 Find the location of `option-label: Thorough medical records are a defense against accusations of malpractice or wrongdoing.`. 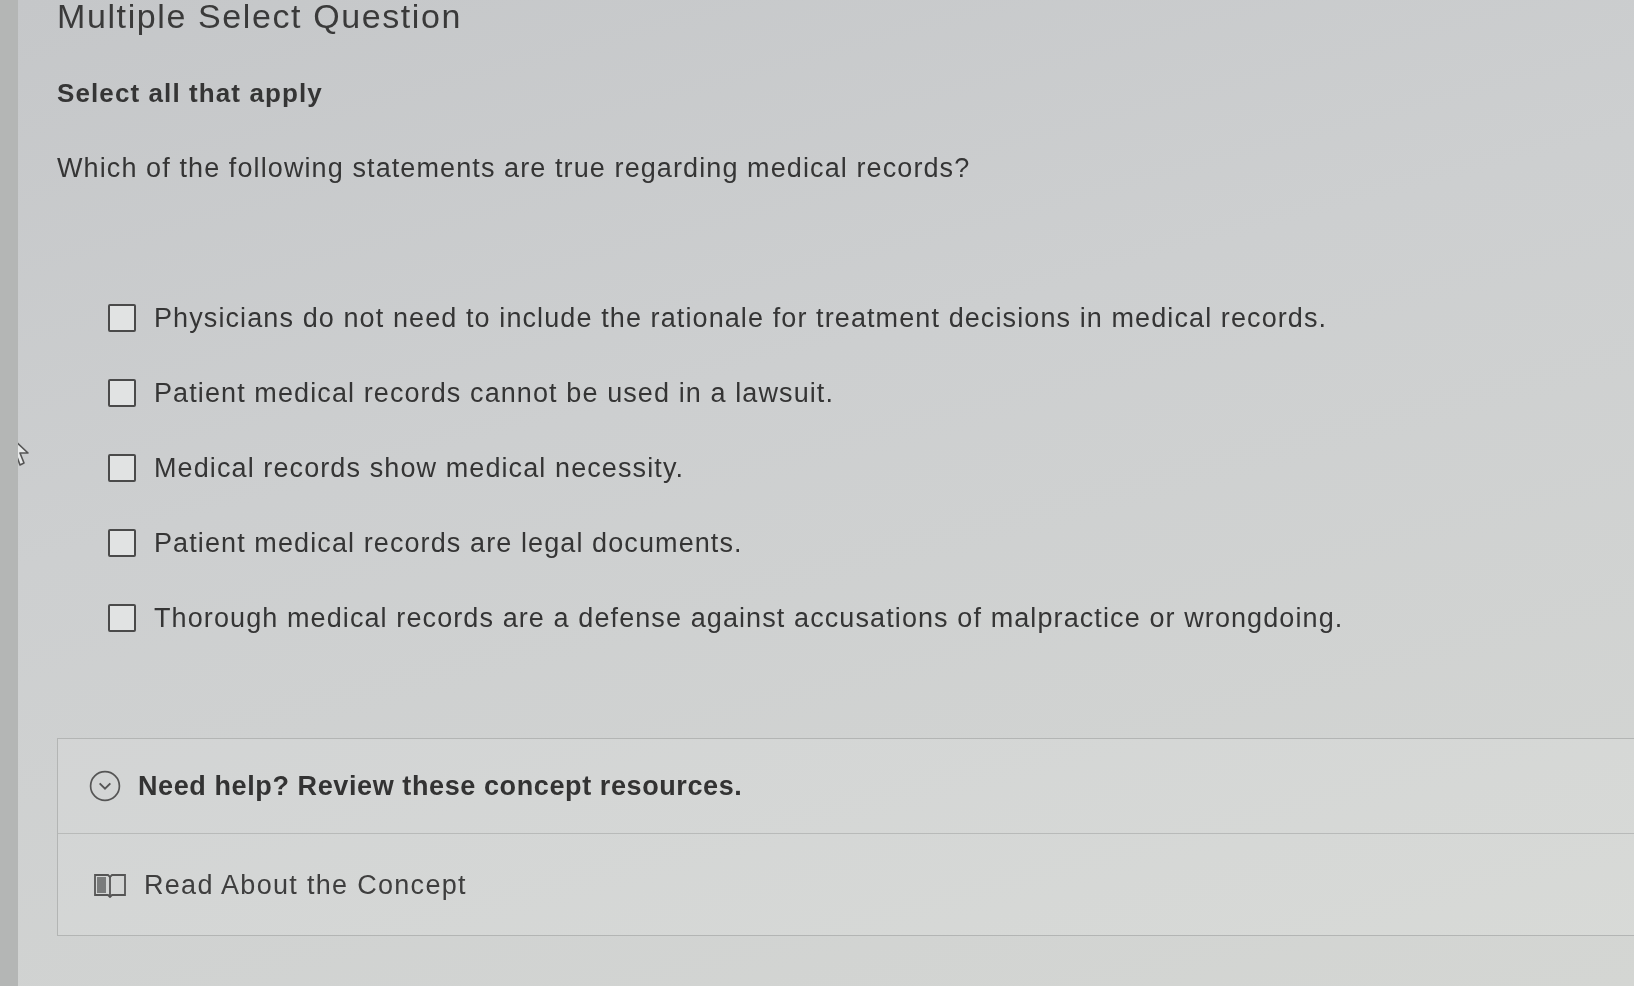

option-label: Thorough medical records are a defense against accusations of malpractice or wrongdoing. is located at coordinates (749, 618).